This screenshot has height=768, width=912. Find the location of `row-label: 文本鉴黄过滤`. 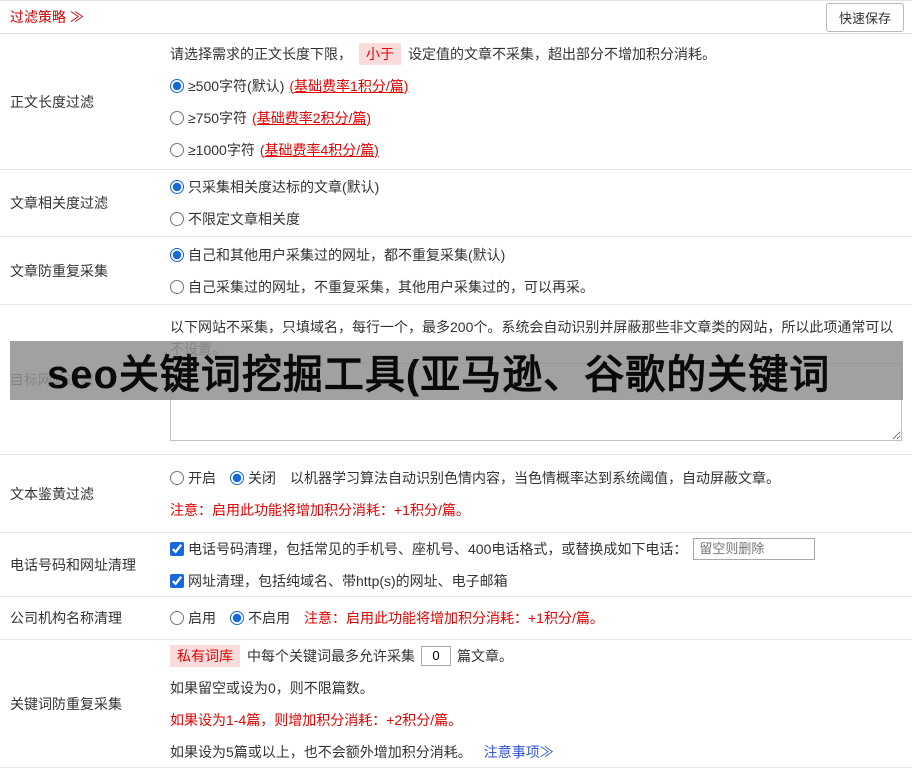

row-label: 文本鉴黄过滤 is located at coordinates (52, 493).